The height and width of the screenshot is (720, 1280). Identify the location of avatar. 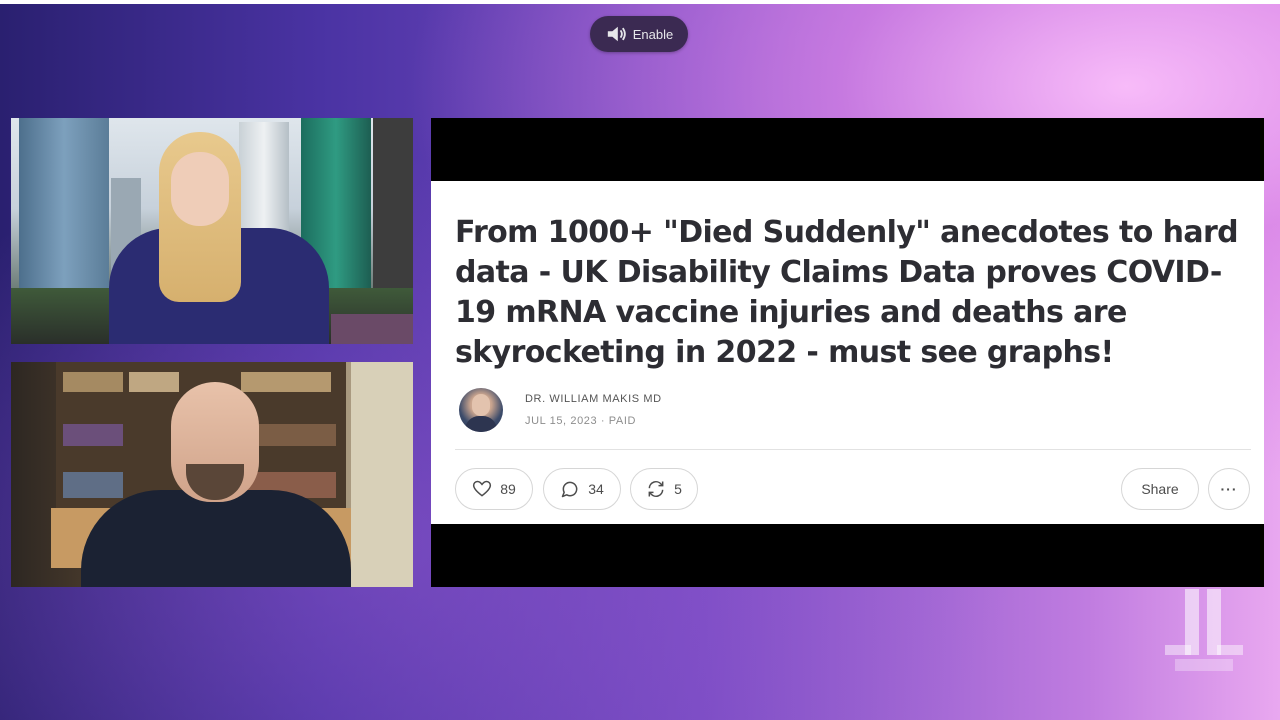
(481, 410).